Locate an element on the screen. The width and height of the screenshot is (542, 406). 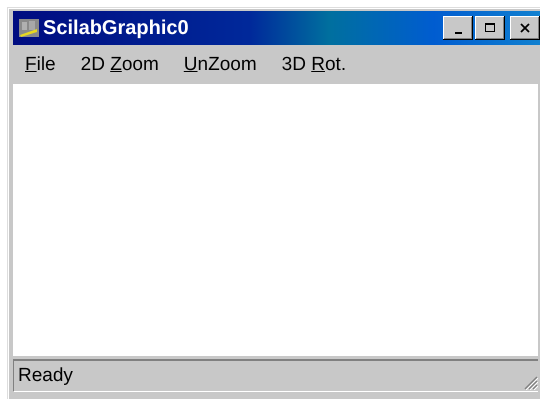
menu-item: UnZoom is located at coordinates (220, 65).